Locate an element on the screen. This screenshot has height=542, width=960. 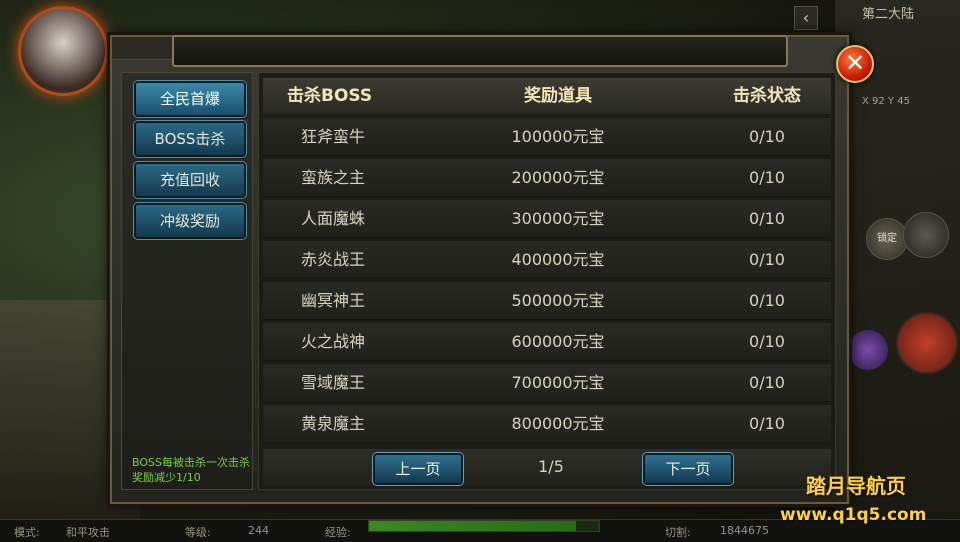
table-header: 击杀BOSS 奖励道具 击杀状态 is located at coordinates (547, 96).